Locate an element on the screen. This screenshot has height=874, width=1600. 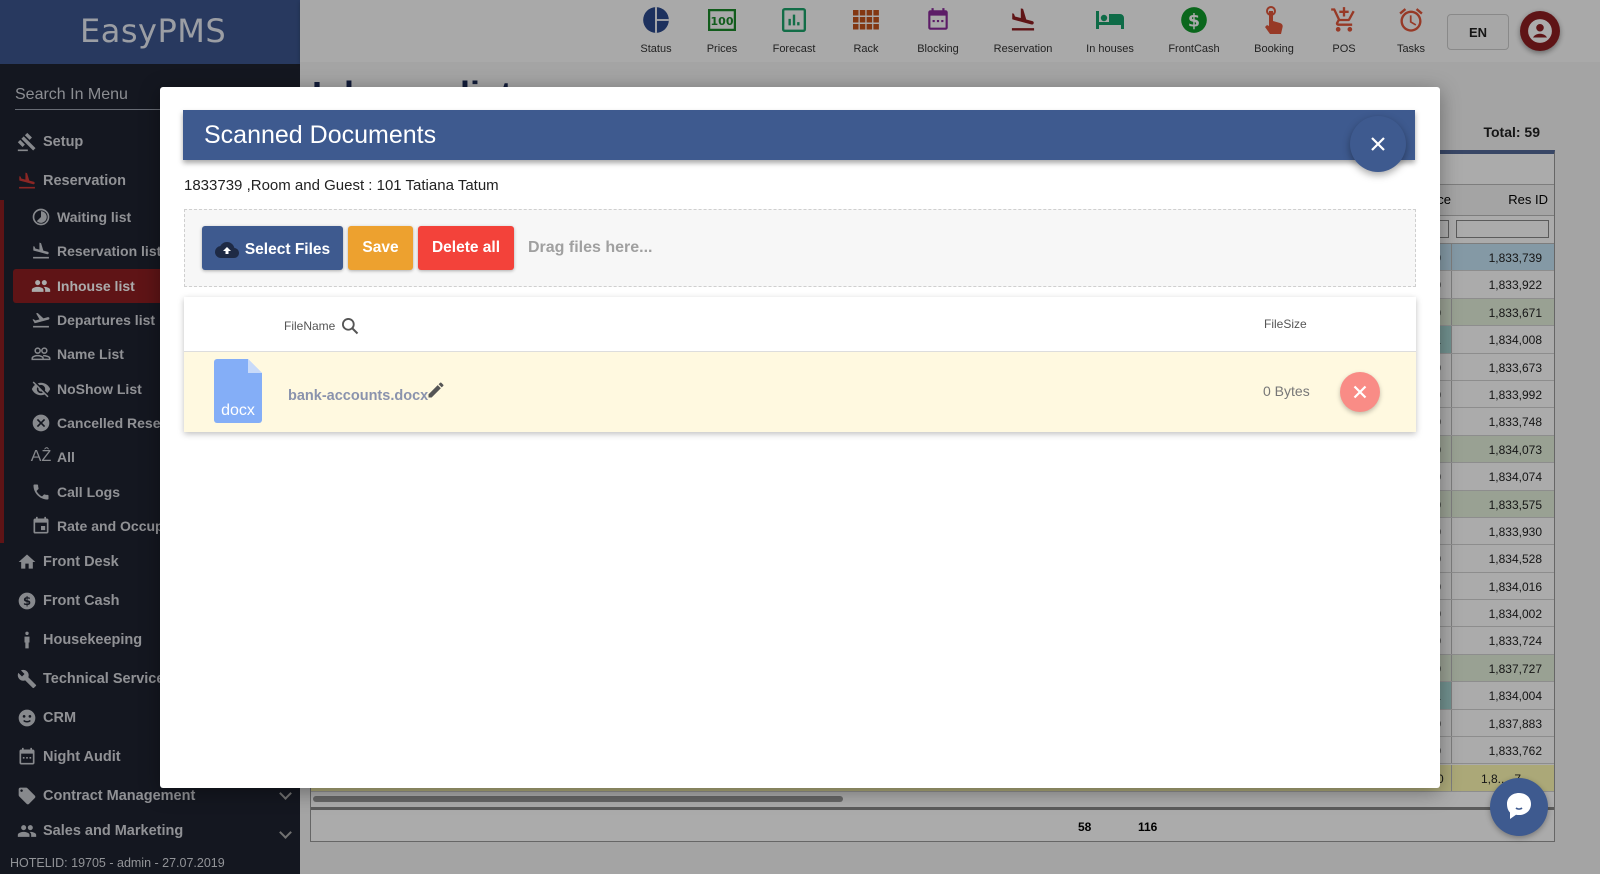
file-name-link: bank-accounts.docx is located at coordinates (358, 396).